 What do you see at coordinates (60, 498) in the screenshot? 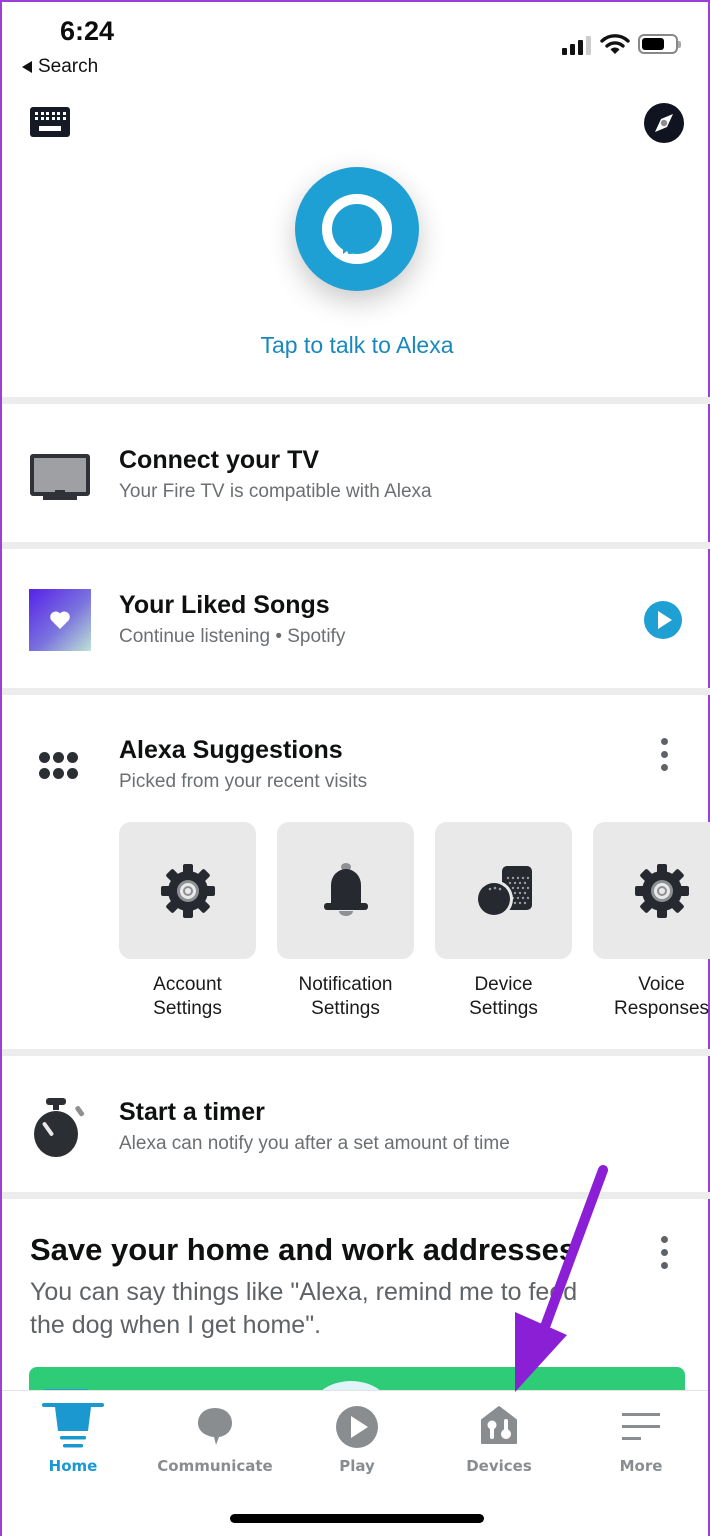
I see `tv-base` at bounding box center [60, 498].